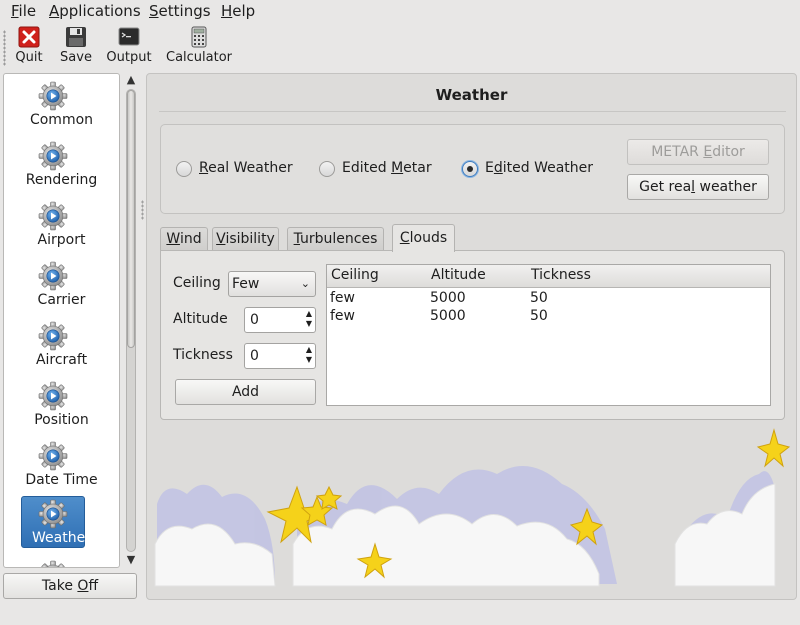  I want to click on radio-label: Edited Metar, so click(387, 168).